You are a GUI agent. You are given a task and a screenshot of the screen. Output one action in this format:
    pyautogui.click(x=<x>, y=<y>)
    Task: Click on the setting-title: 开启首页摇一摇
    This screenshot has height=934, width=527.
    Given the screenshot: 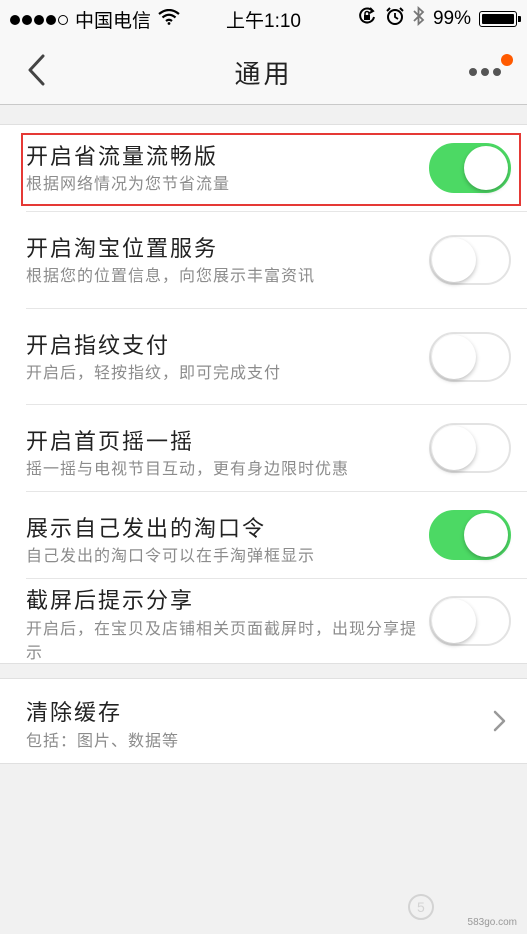 What is the action you would take?
    pyautogui.click(x=110, y=442)
    